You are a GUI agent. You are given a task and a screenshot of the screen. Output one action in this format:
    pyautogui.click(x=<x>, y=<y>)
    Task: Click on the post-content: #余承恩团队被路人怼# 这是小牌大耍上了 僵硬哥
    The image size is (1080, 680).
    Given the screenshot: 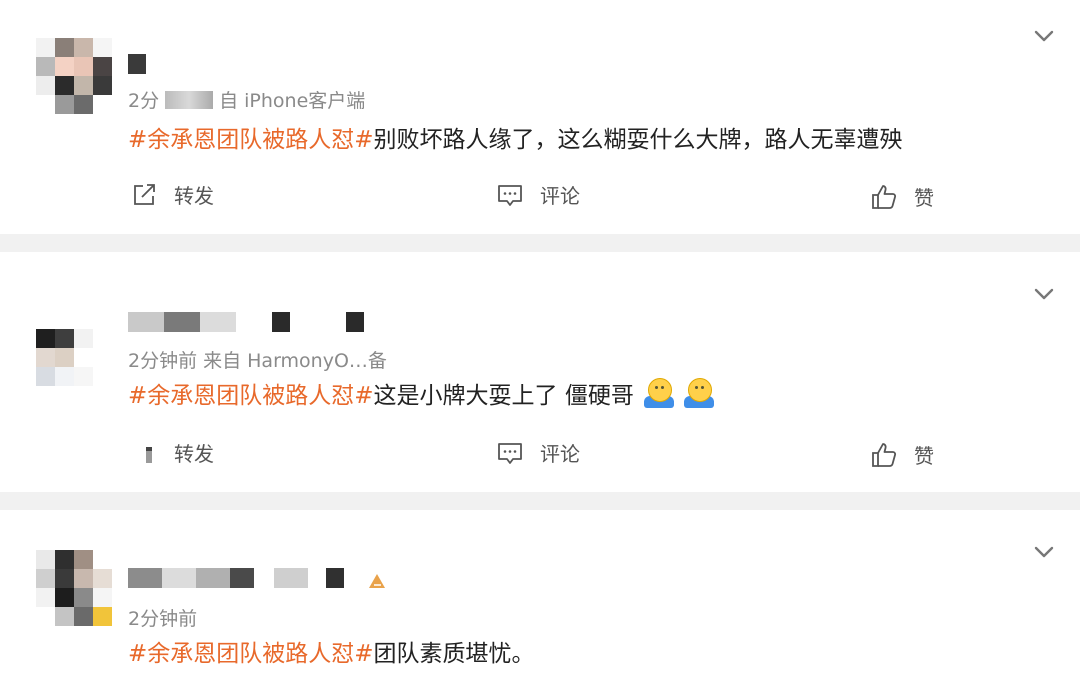 What is the action you would take?
    pyautogui.click(x=421, y=393)
    